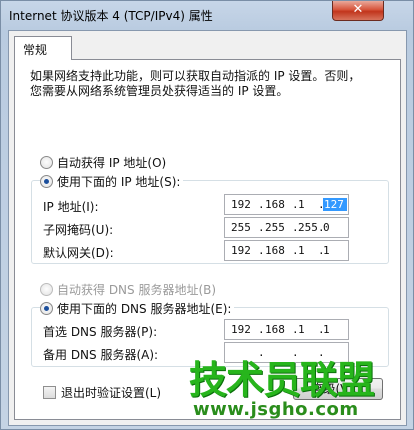 This screenshot has height=430, width=414. What do you see at coordinates (144, 308) in the screenshot?
I see `radio-manual-dns-label: 使用下面的 DNS 服务器地址(E):` at bounding box center [144, 308].